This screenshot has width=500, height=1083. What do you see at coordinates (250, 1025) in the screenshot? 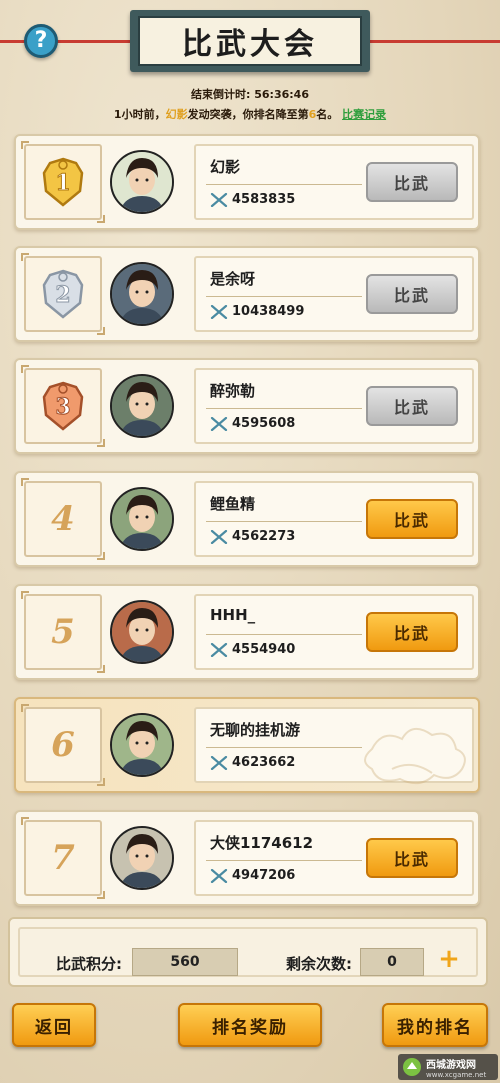
I see `rank-rewards-button: 排名奖励` at bounding box center [250, 1025].